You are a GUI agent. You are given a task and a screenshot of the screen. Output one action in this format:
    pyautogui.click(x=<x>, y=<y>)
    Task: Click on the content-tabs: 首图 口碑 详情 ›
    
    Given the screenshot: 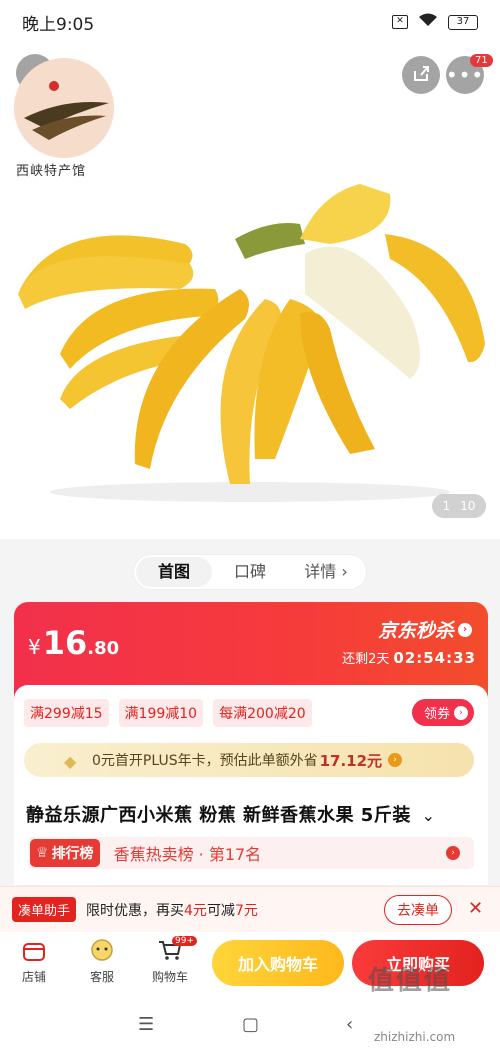 What is the action you would take?
    pyautogui.click(x=250, y=572)
    